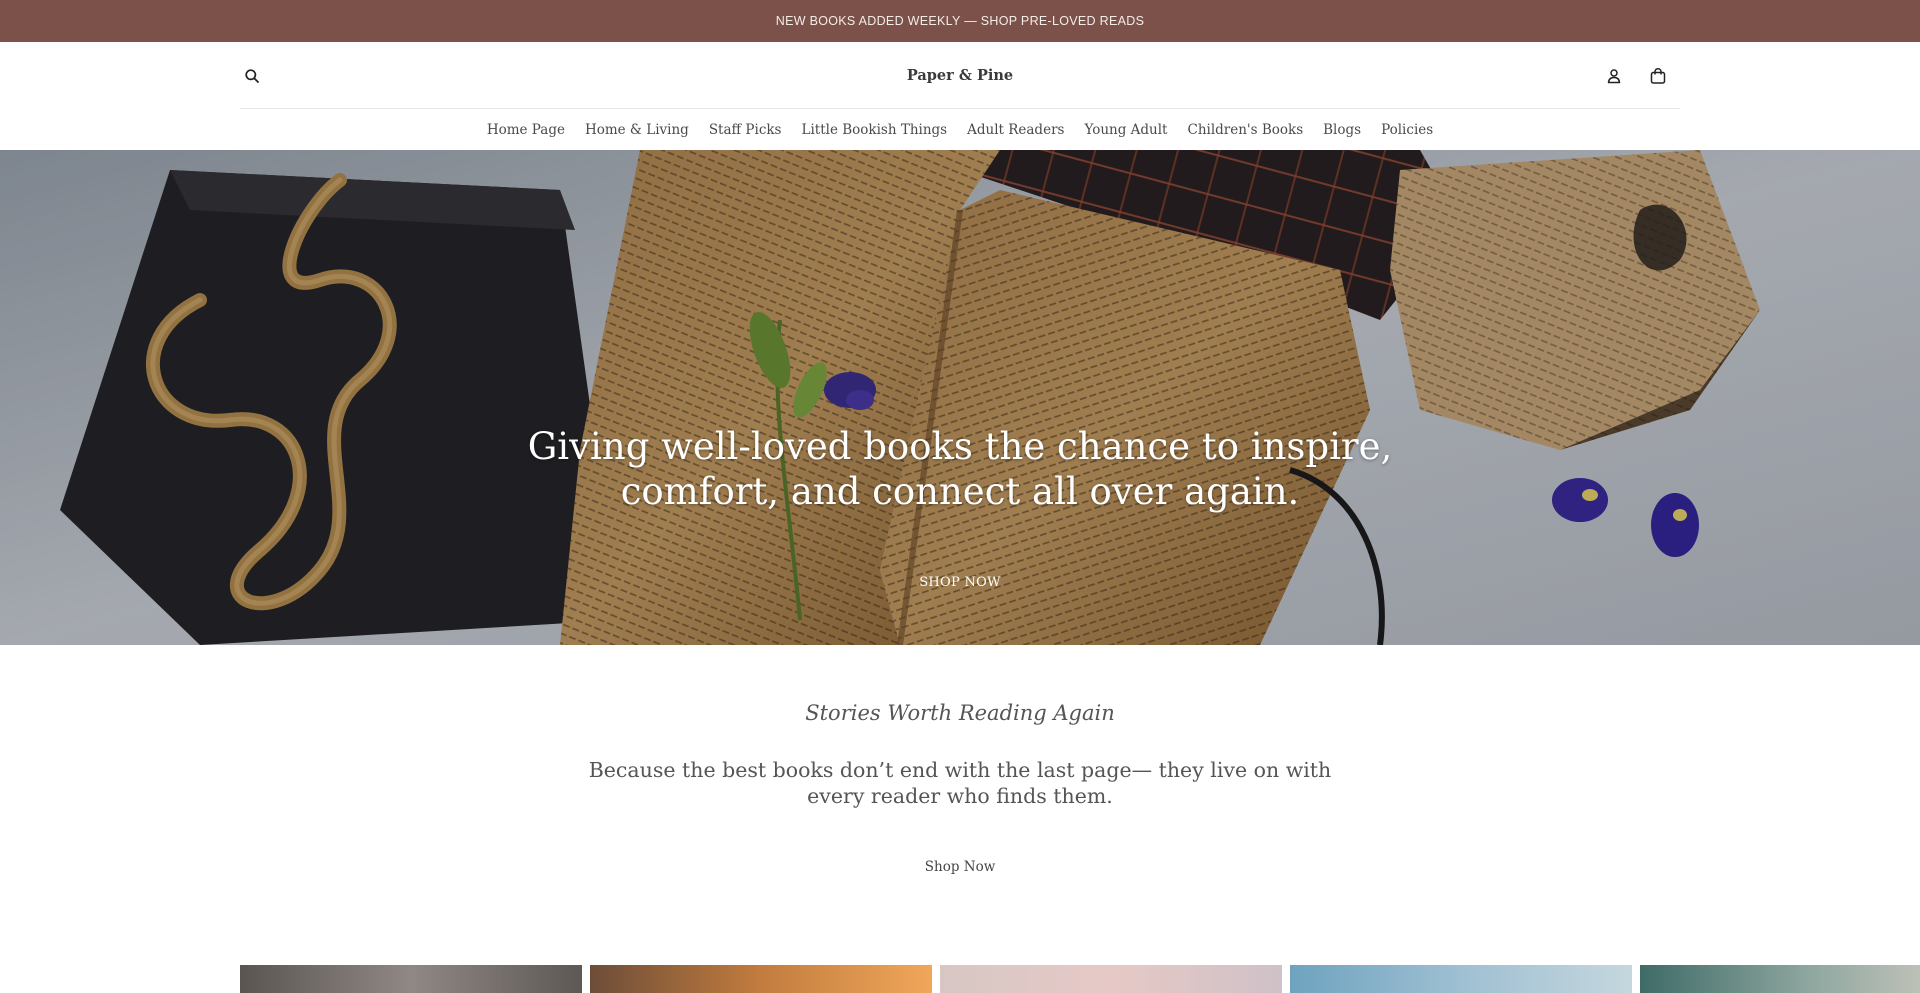  I want to click on hero-shop-now-link: SHOP NOW, so click(960, 582).